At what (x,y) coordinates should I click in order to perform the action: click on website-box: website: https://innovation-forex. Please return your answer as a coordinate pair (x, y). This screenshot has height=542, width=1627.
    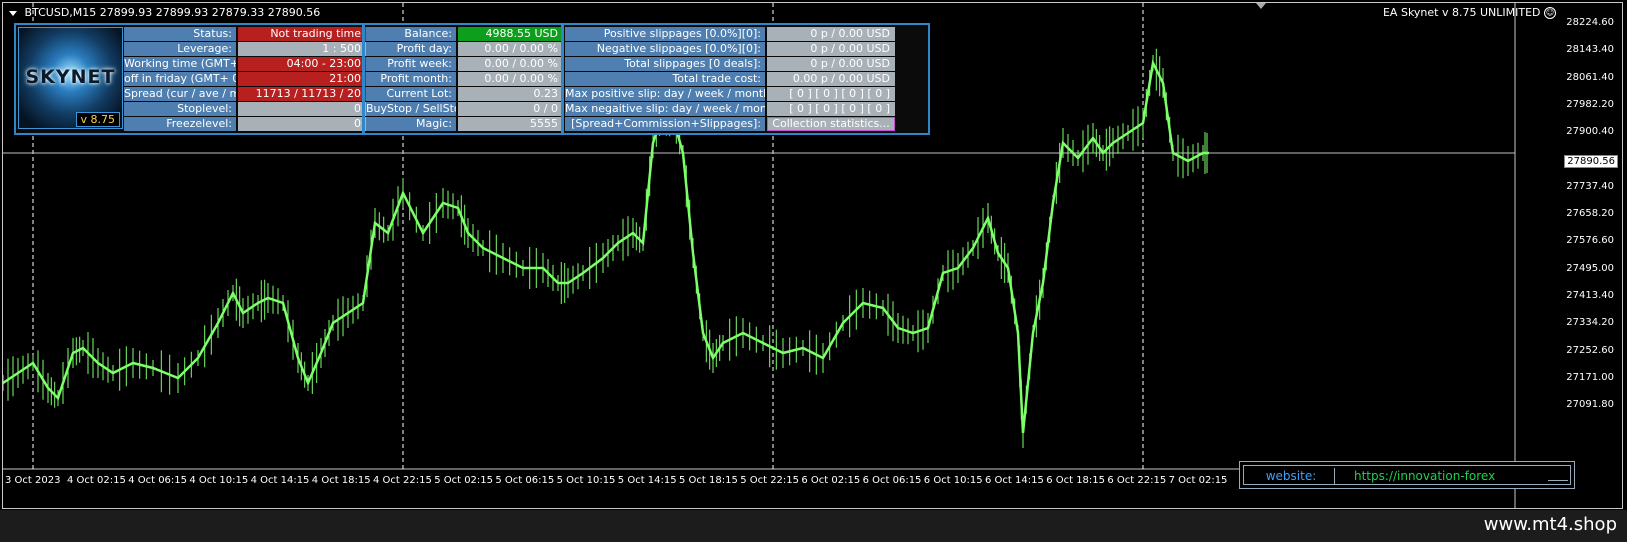
    Looking at the image, I should click on (1407, 475).